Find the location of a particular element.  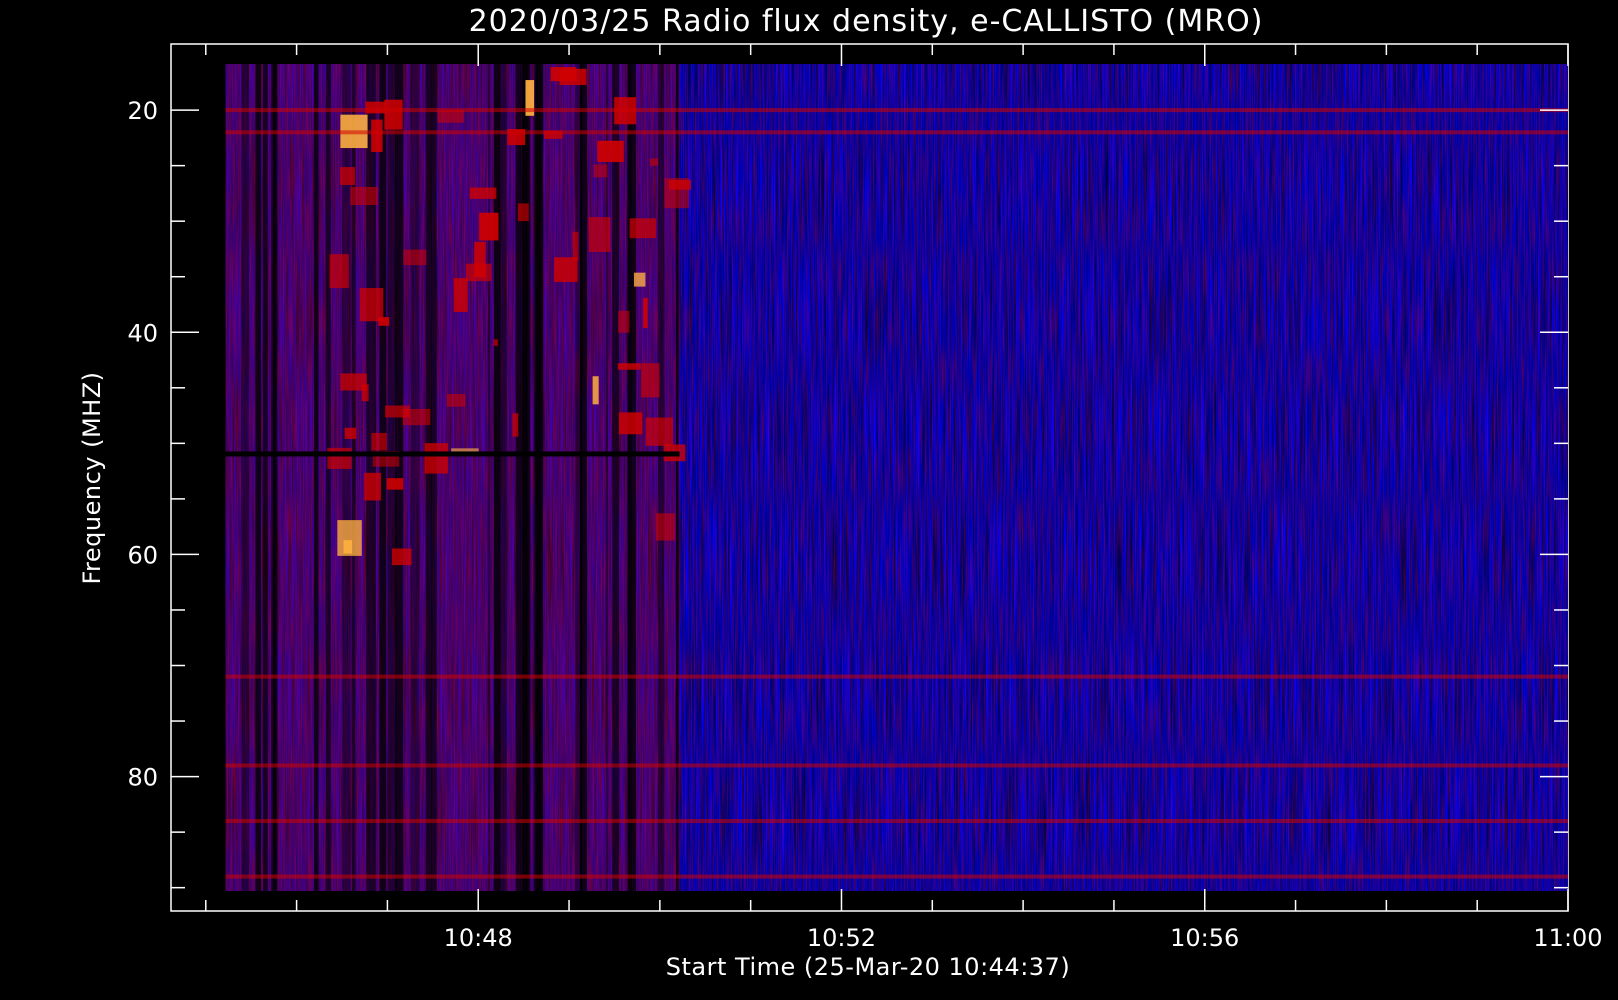

x-tick-label-1056: 10:56 is located at coordinates (1204, 938).